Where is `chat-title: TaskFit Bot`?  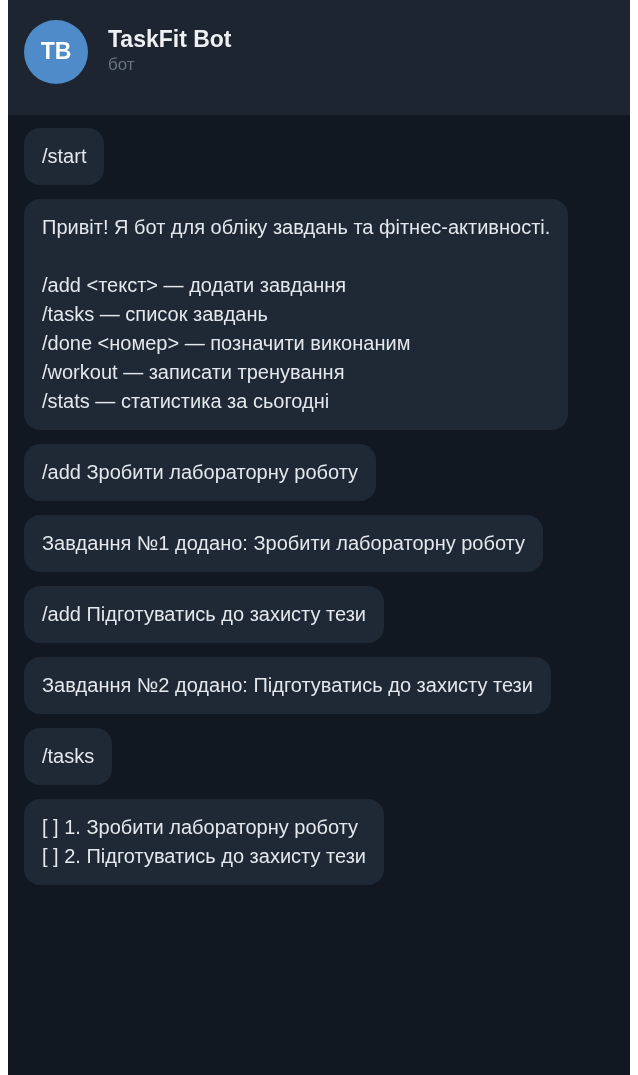 chat-title: TaskFit Bot is located at coordinates (170, 39).